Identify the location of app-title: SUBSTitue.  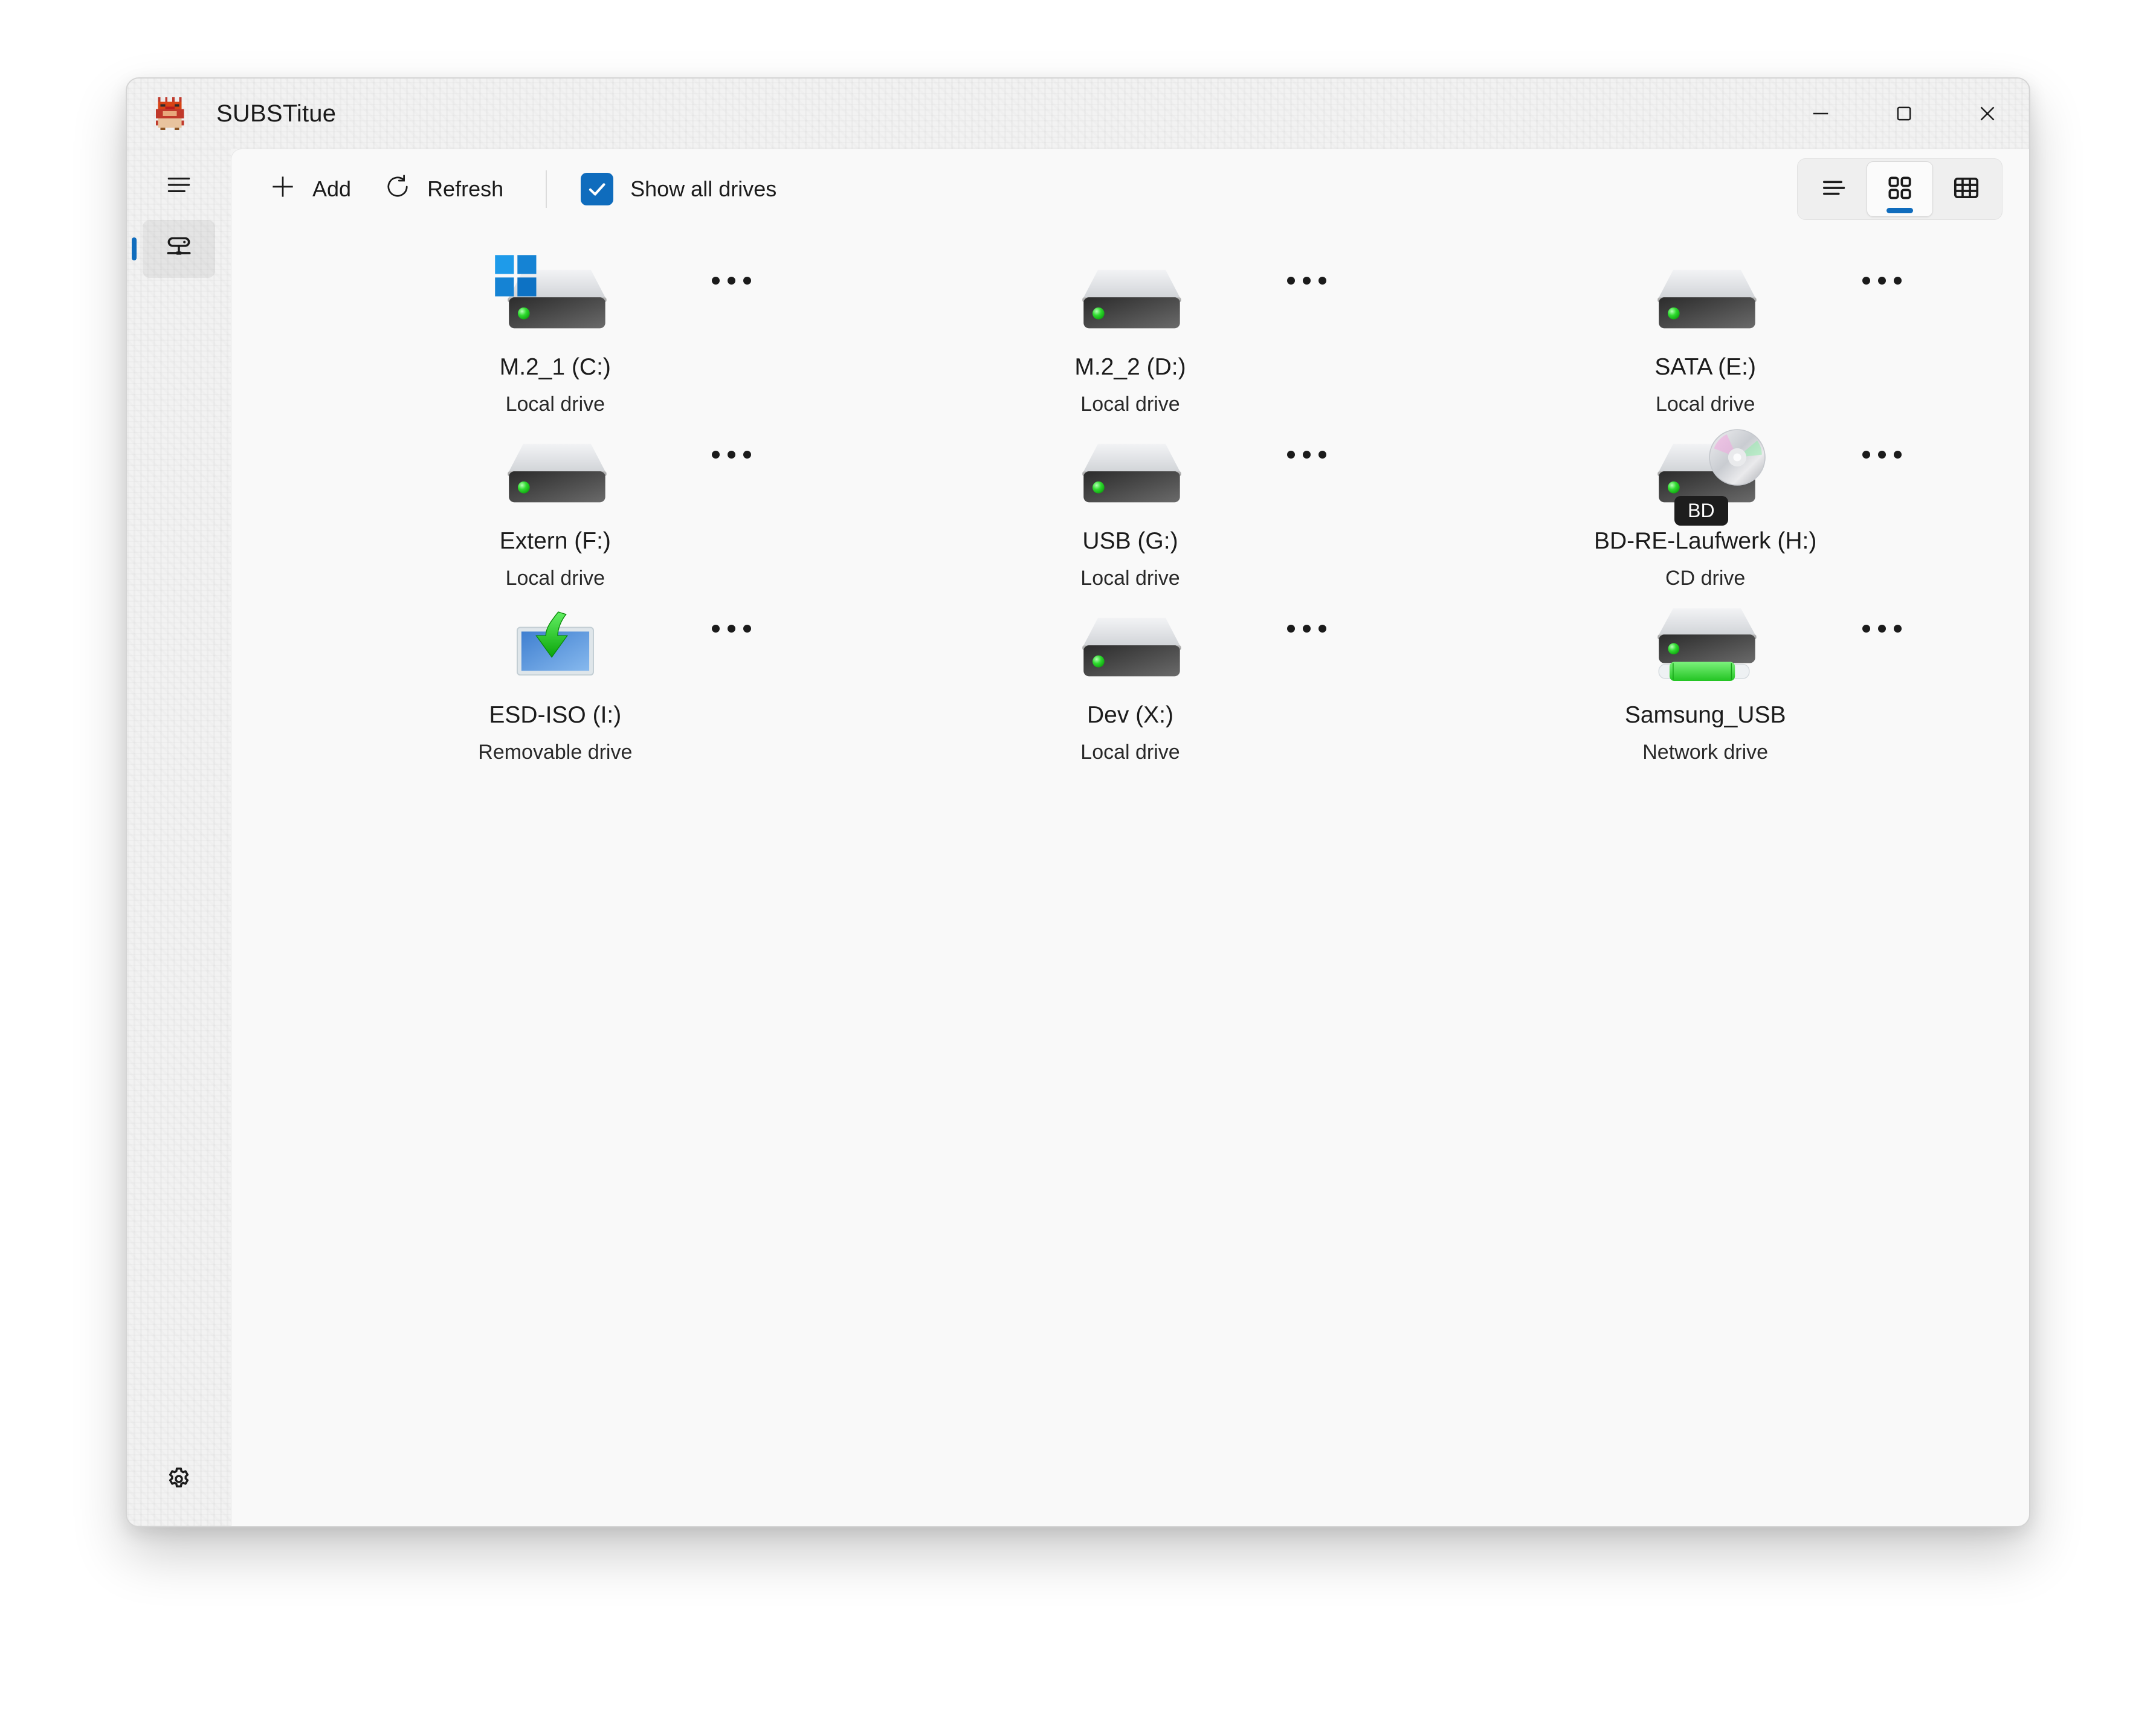
(276, 113).